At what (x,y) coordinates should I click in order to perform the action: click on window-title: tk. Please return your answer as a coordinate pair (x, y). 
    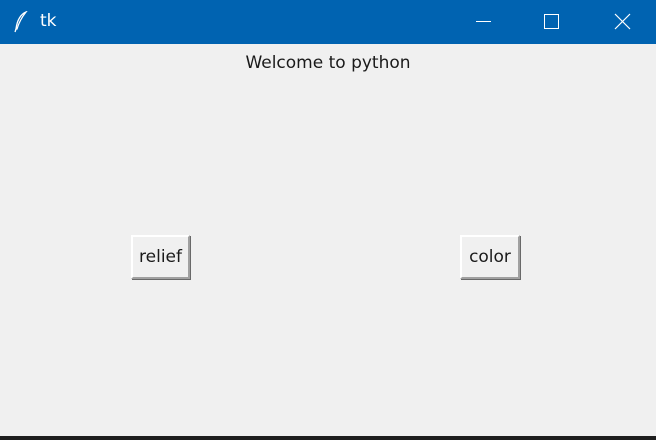
    Looking at the image, I should click on (48, 21).